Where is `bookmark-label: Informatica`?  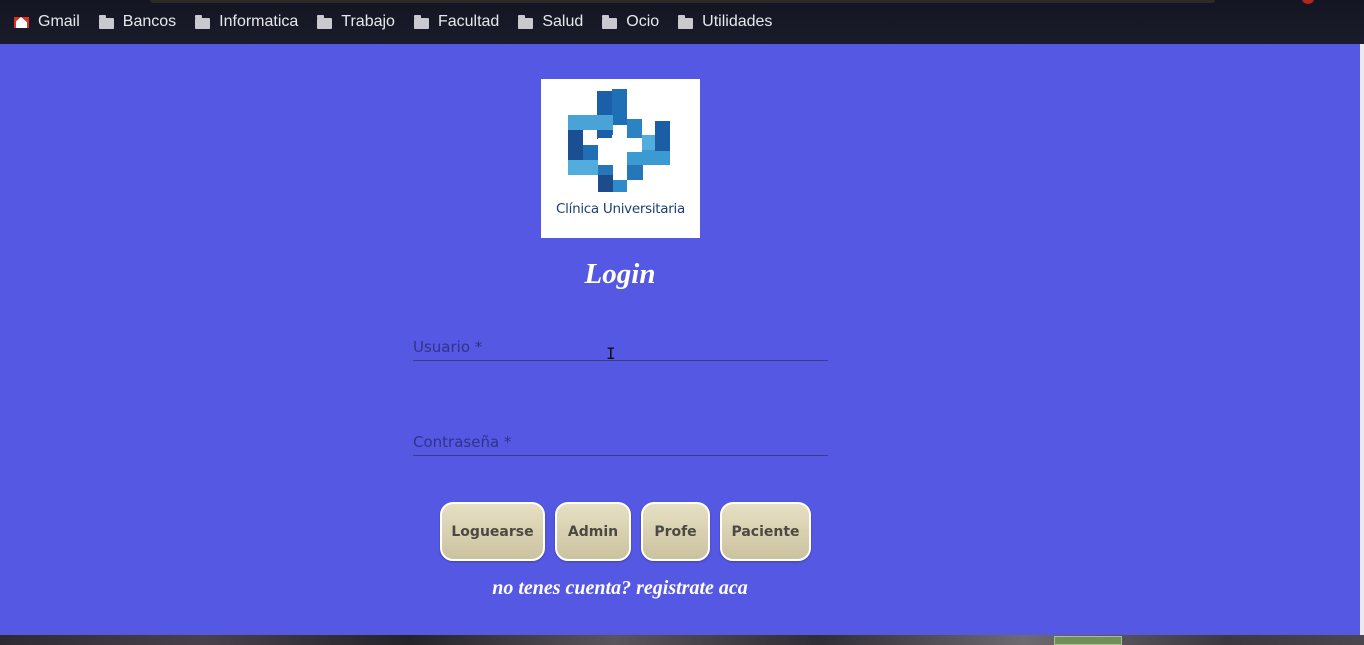
bookmark-label: Informatica is located at coordinates (259, 21).